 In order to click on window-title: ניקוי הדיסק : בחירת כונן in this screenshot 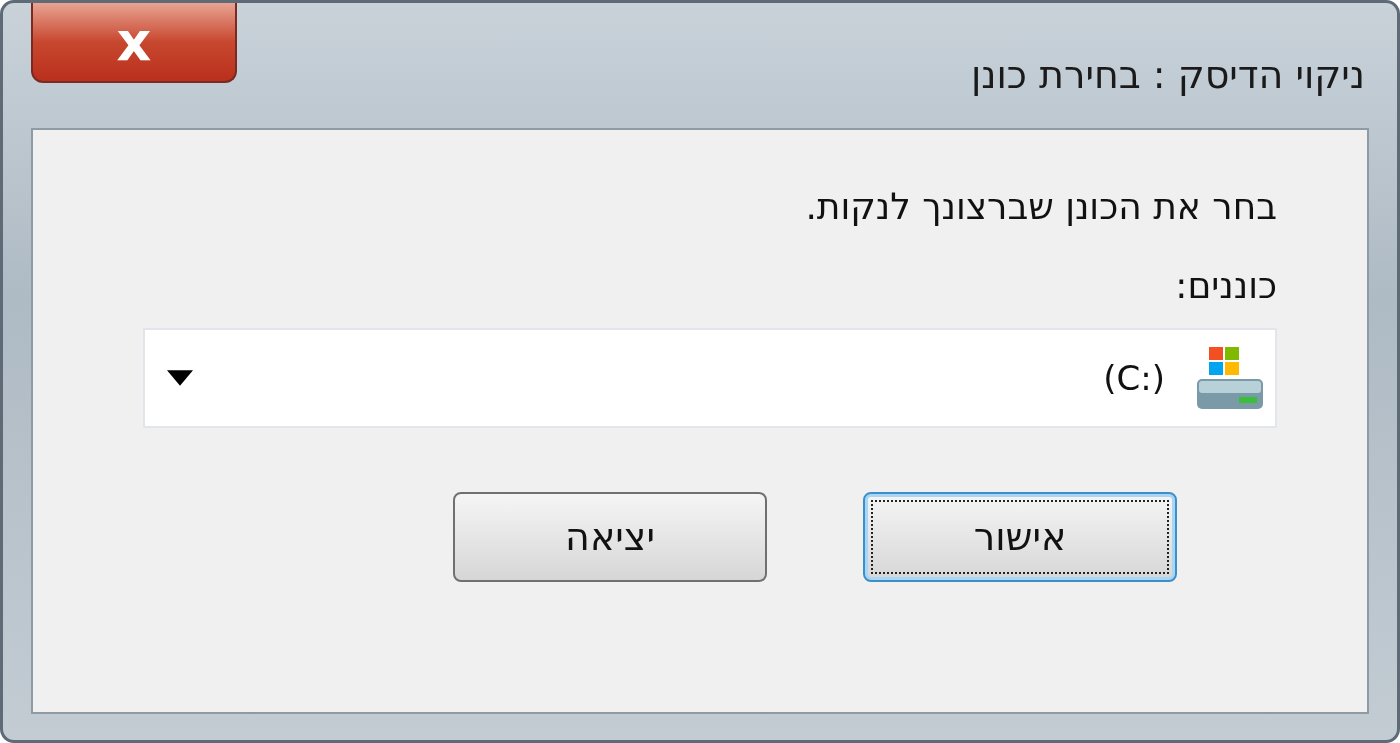, I will do `click(1167, 75)`.